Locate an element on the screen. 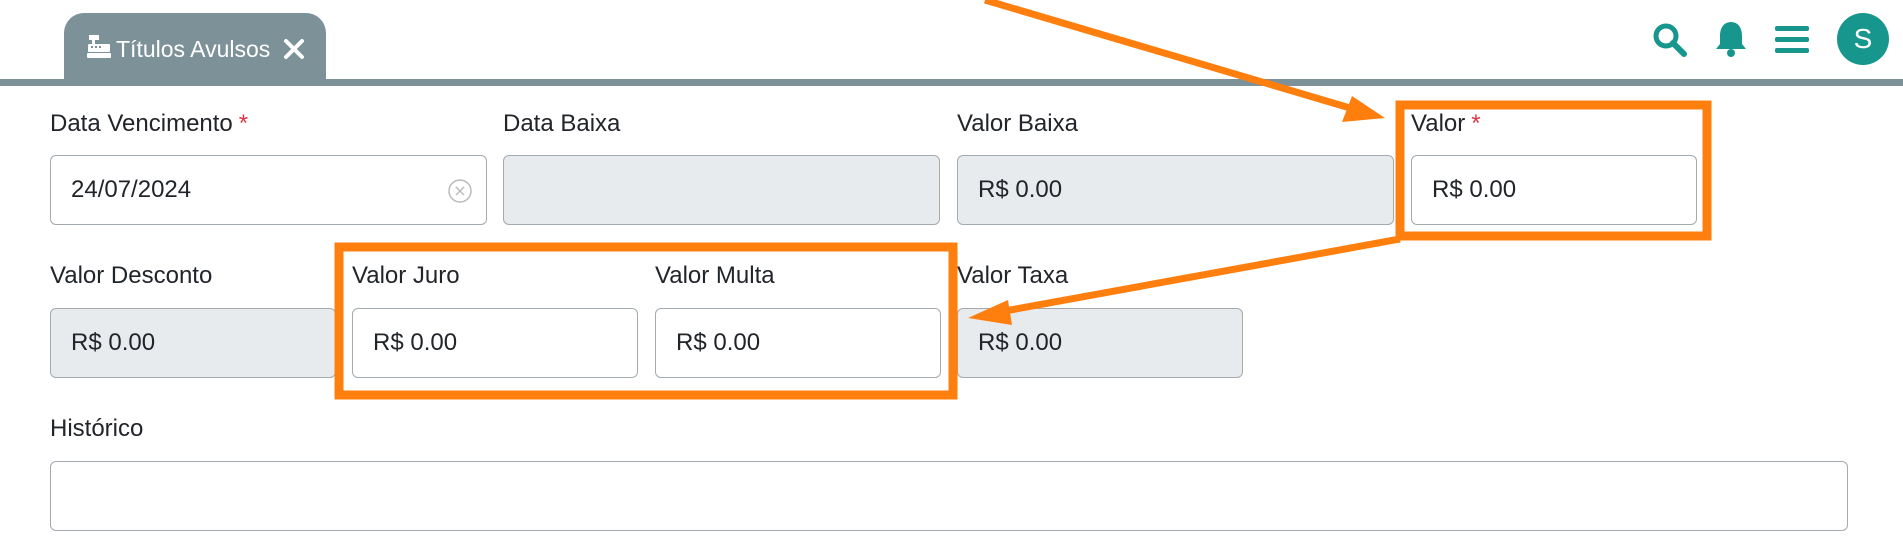 Image resolution: width=1903 pixels, height=552 pixels. valor-juro-label: Valor Juro is located at coordinates (406, 275).